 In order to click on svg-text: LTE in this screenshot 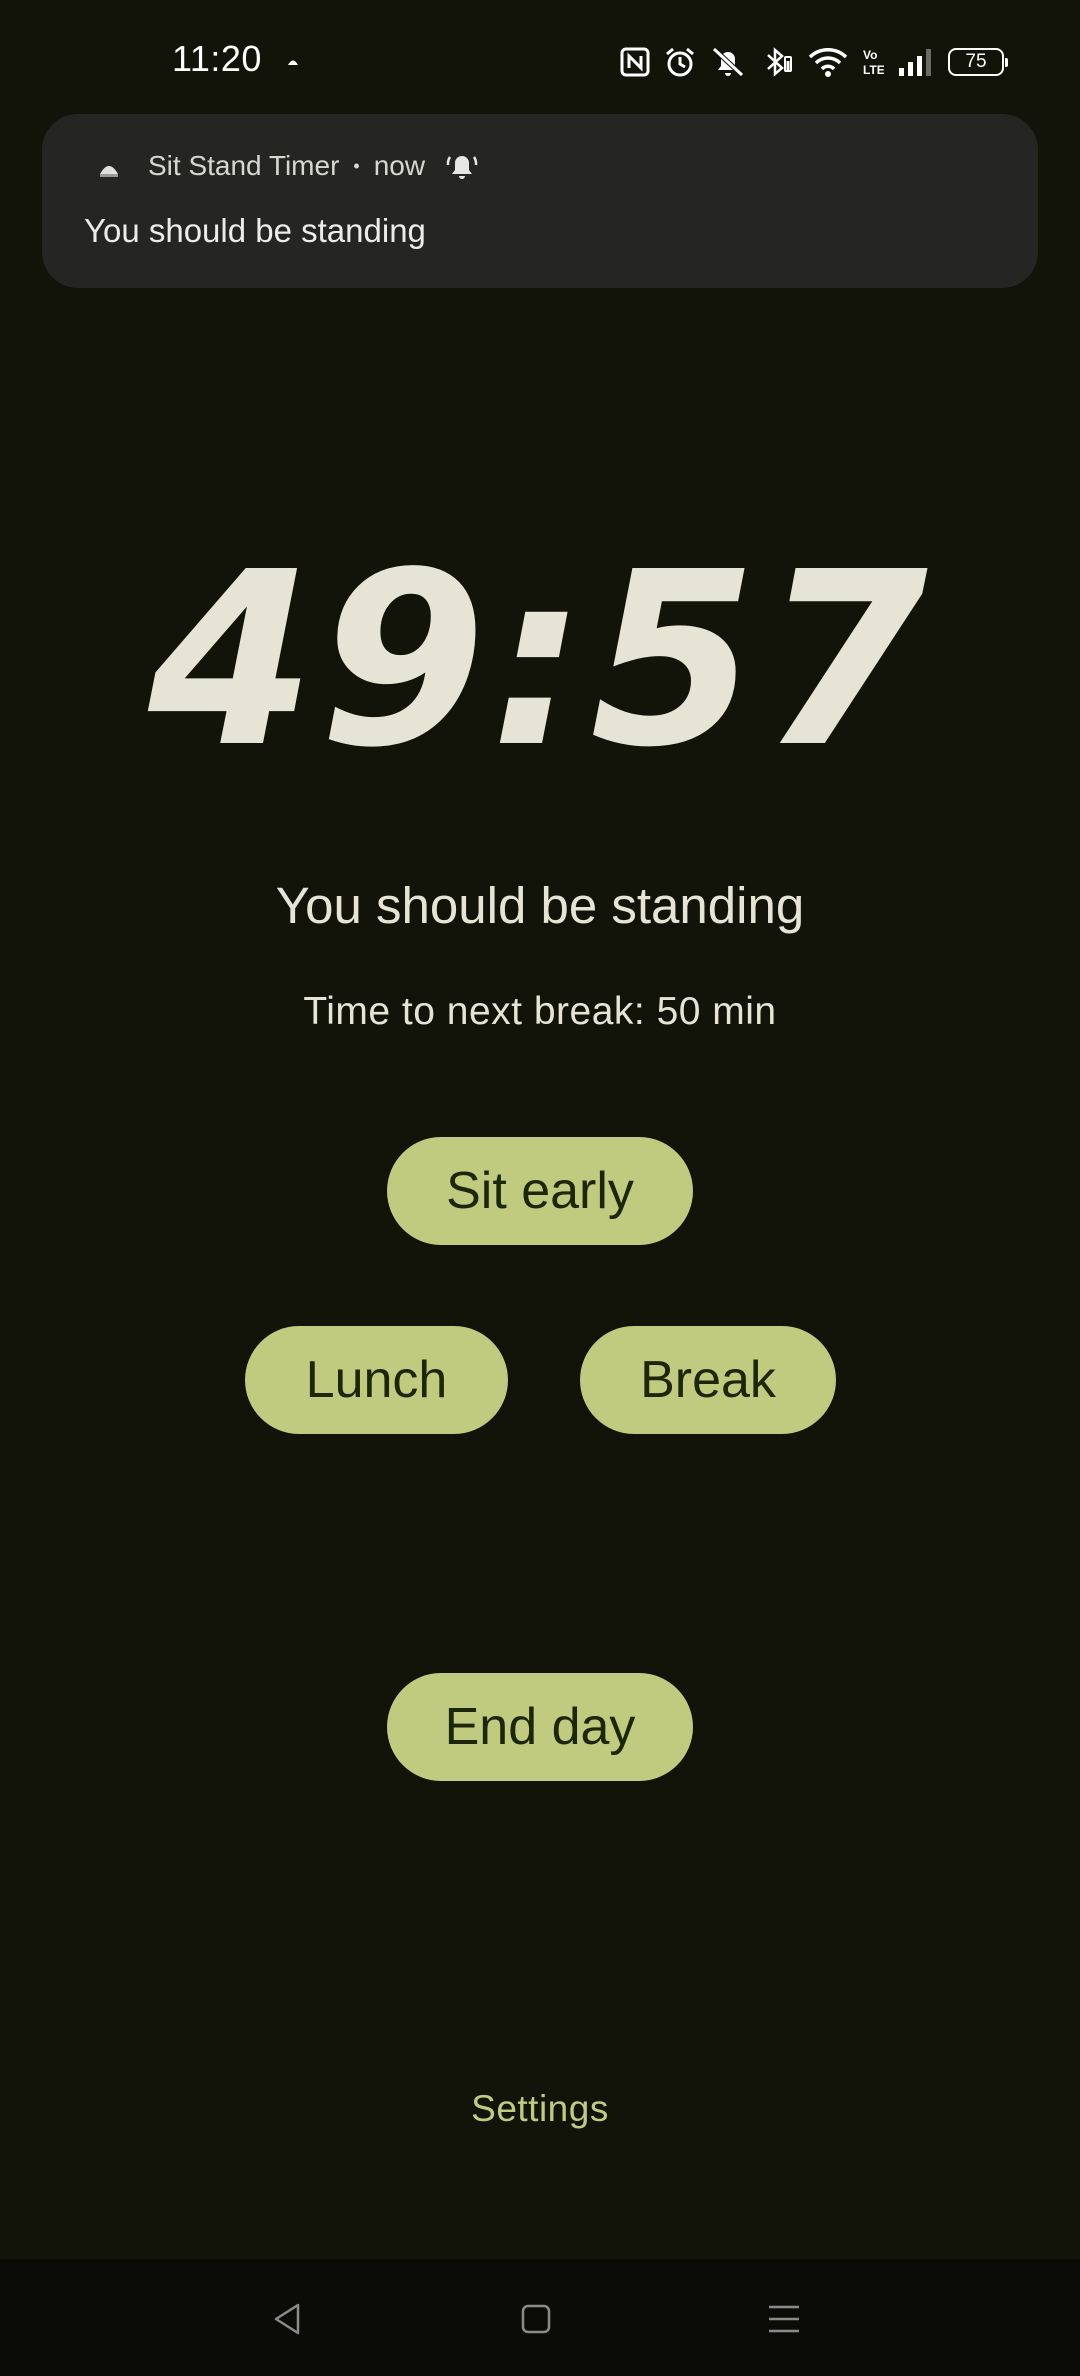, I will do `click(873, 70)`.